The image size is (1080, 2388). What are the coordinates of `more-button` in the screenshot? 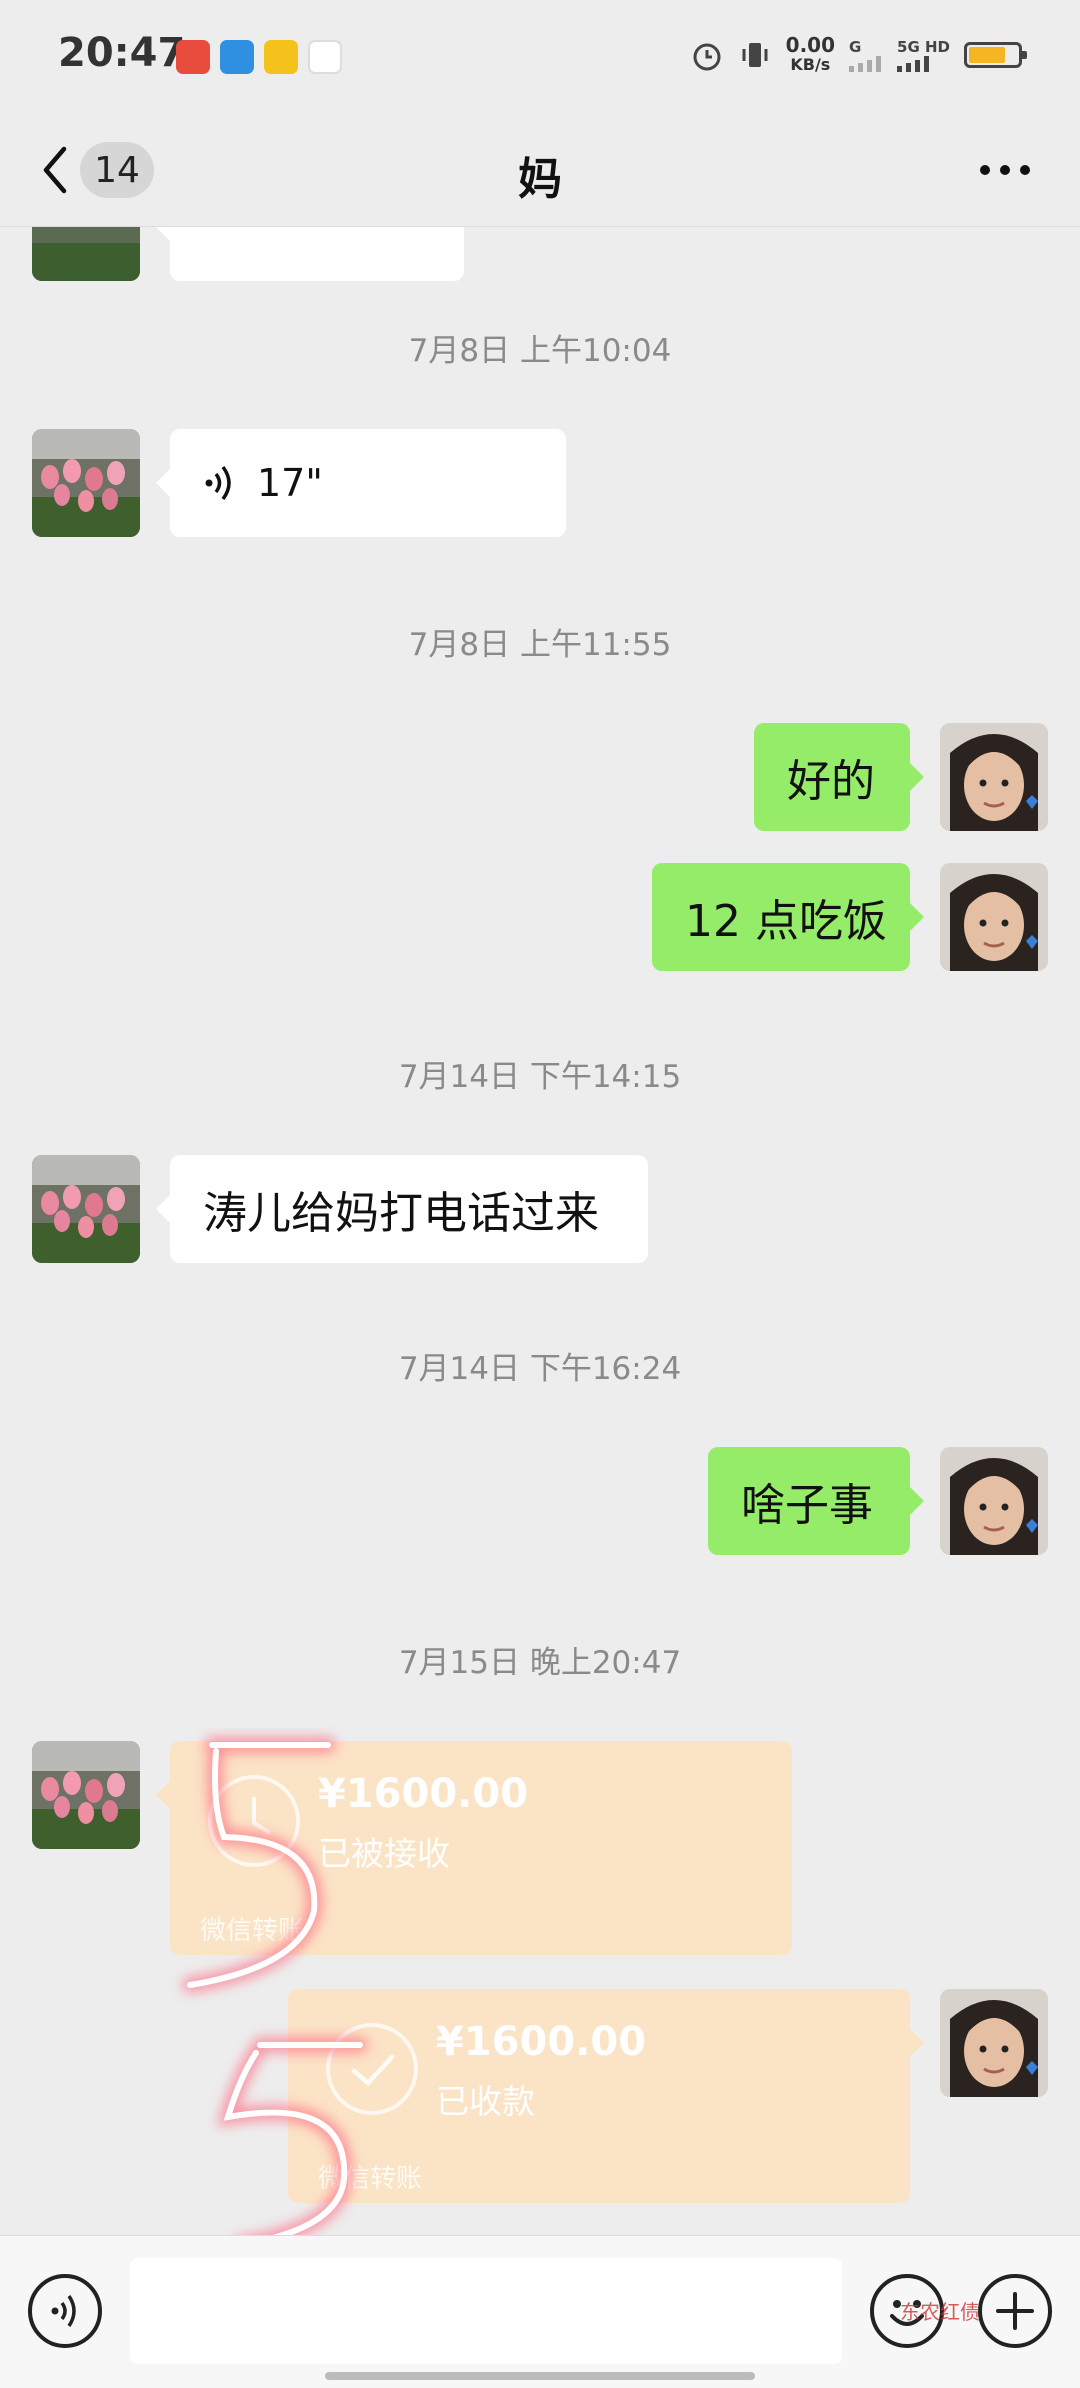 It's located at (1005, 170).